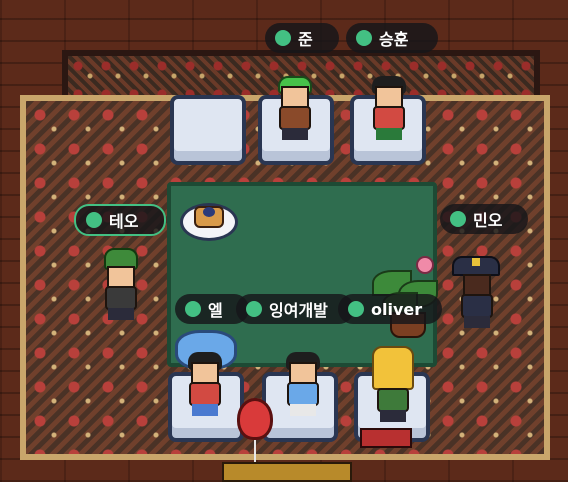 Image resolution: width=568 pixels, height=482 pixels. I want to click on red-balloon, so click(255, 419).